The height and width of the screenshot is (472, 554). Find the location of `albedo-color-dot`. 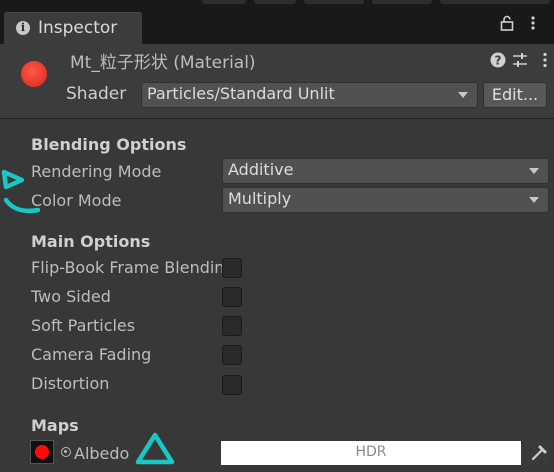

albedo-color-dot is located at coordinates (42, 452).